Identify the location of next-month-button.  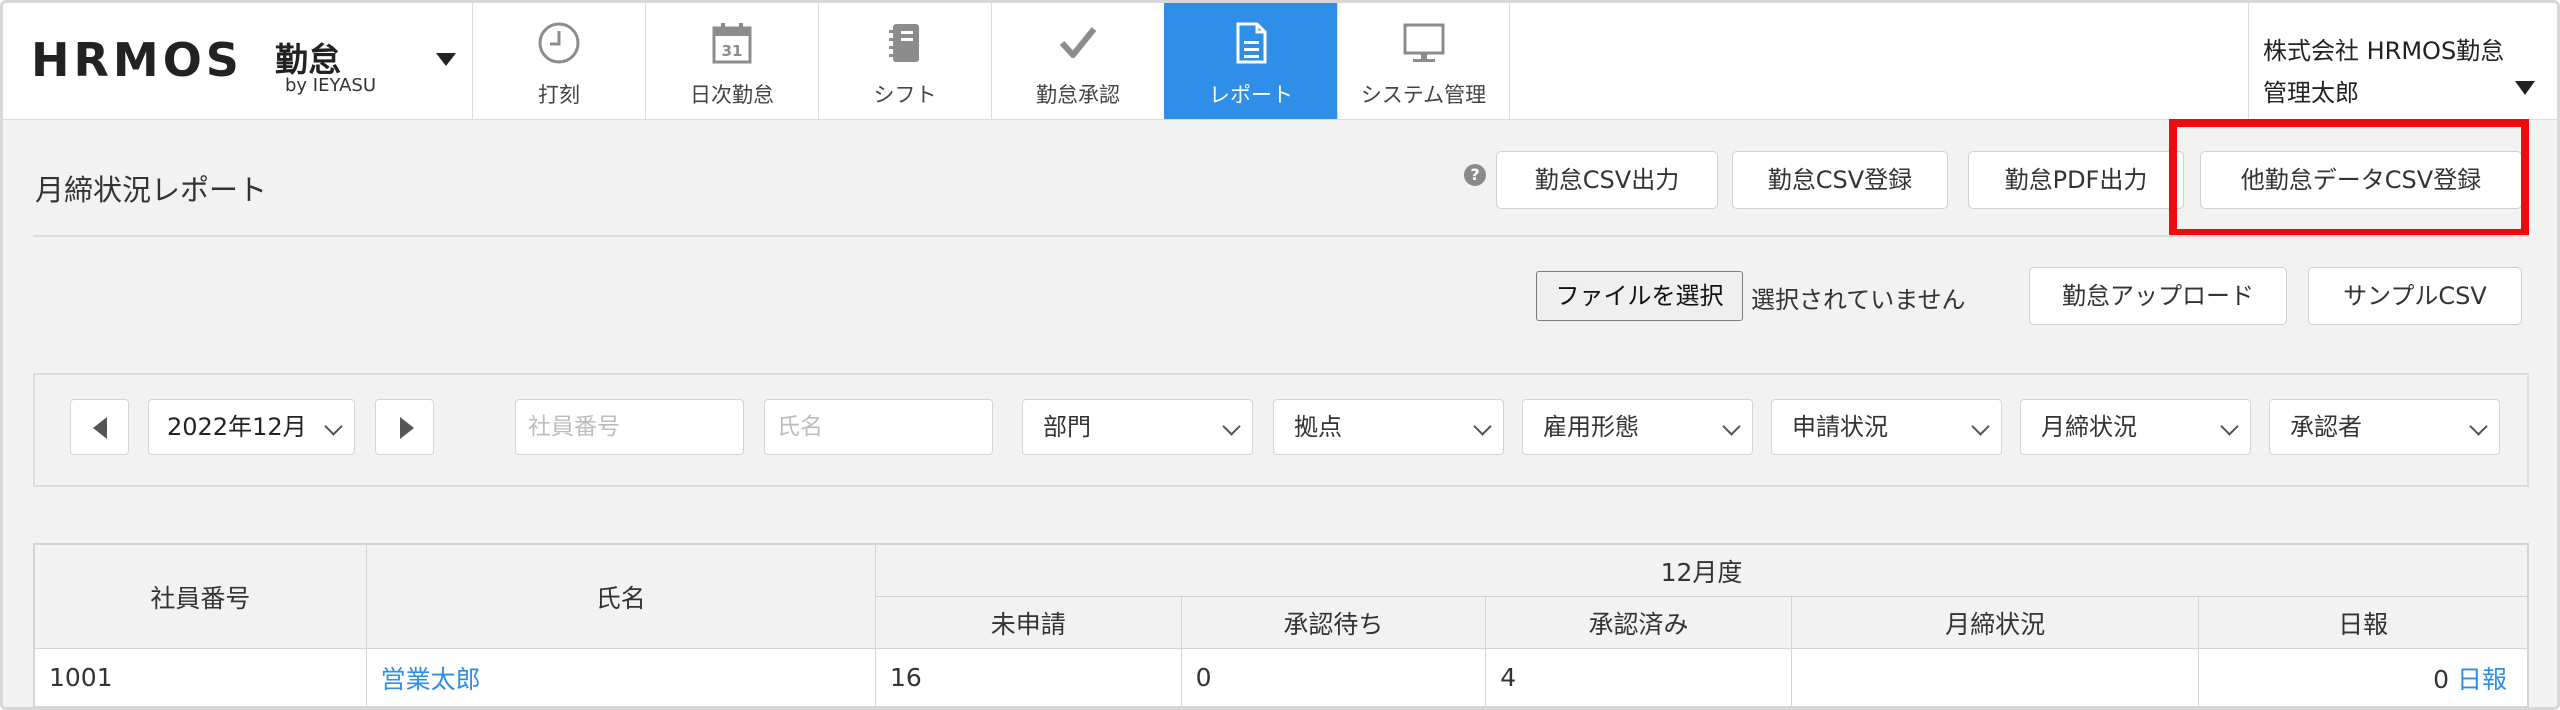
(404, 427).